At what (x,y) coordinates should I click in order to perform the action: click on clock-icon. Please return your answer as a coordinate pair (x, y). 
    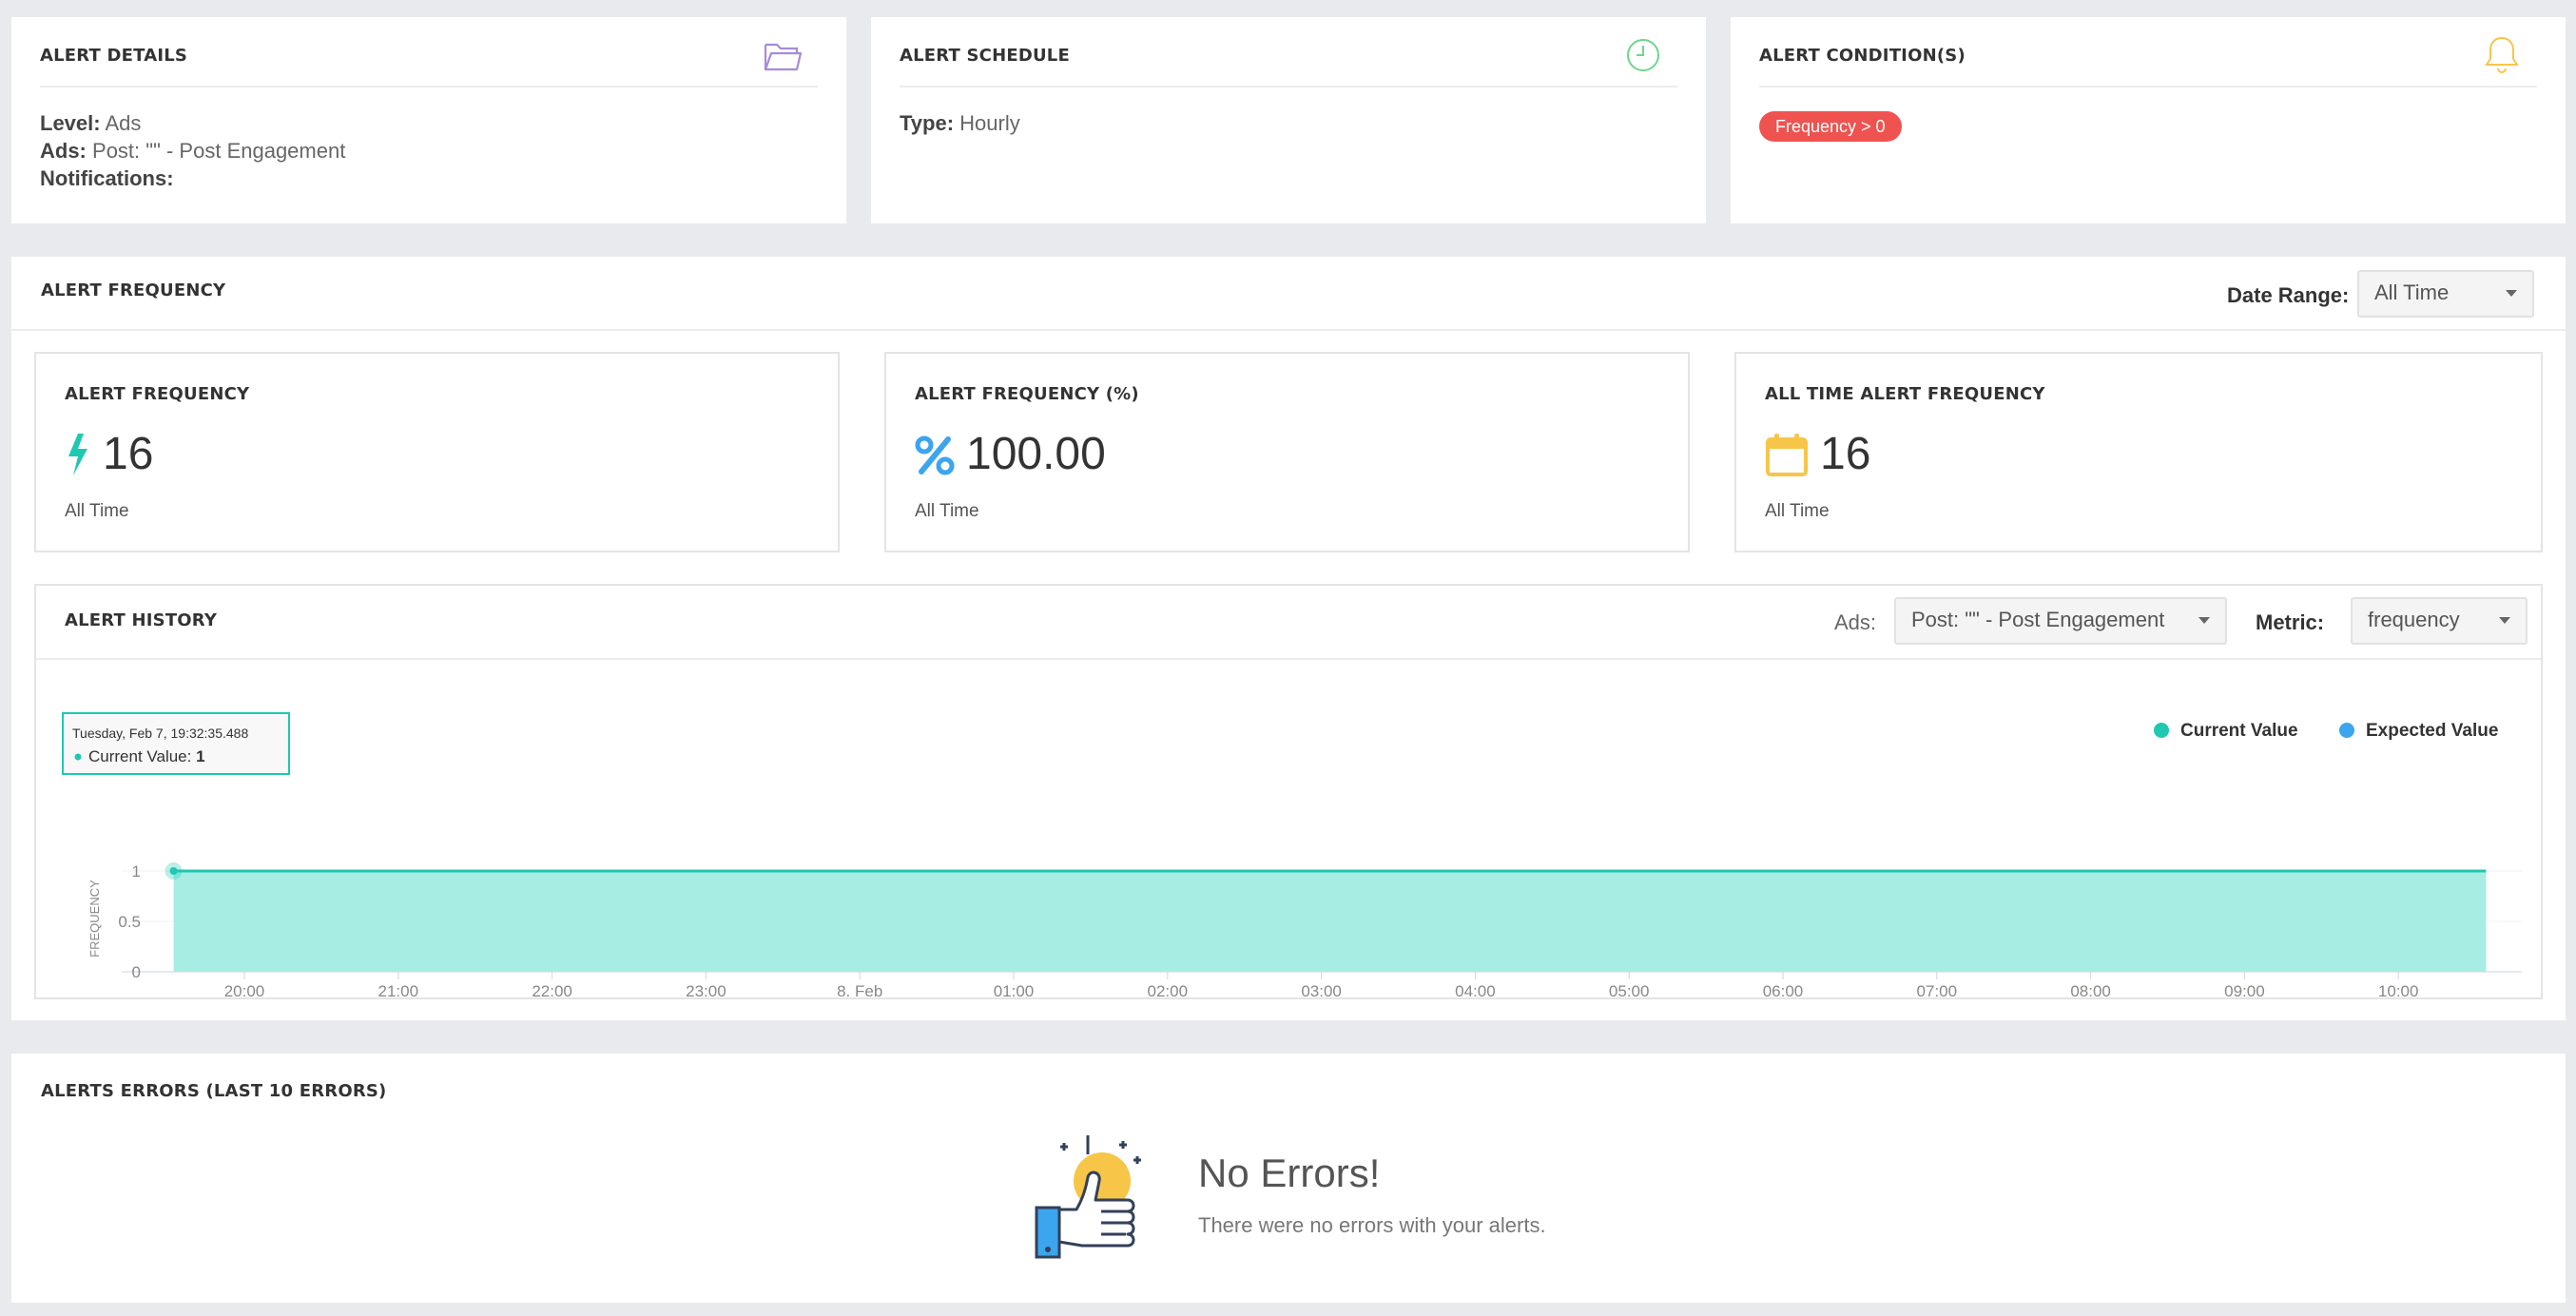
    Looking at the image, I should click on (1643, 55).